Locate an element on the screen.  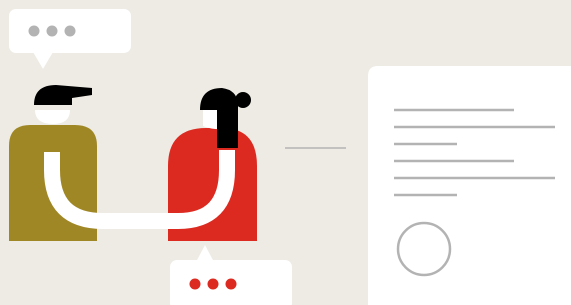
speech-bubble-right-tail is located at coordinates (205, 253).